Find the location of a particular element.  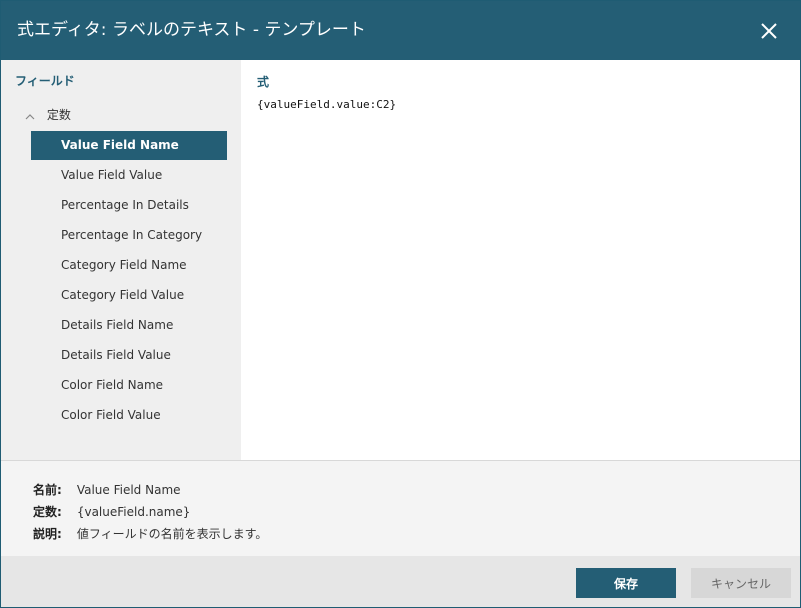

save-button: 保存 is located at coordinates (626, 583).